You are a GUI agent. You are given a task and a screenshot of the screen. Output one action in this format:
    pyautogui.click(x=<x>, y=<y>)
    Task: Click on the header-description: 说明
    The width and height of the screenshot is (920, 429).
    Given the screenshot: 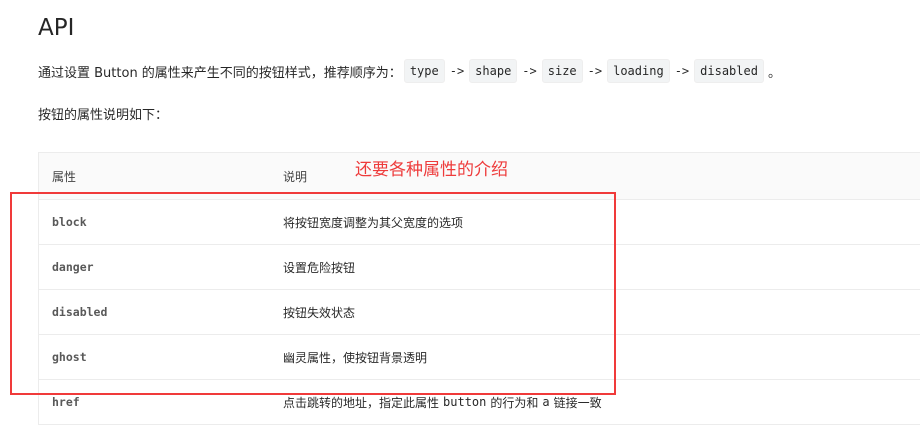 What is the action you would take?
    pyautogui.click(x=295, y=176)
    